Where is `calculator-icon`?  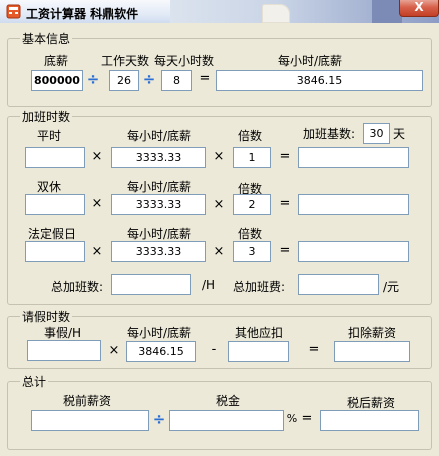
calculator-icon is located at coordinates (13, 11).